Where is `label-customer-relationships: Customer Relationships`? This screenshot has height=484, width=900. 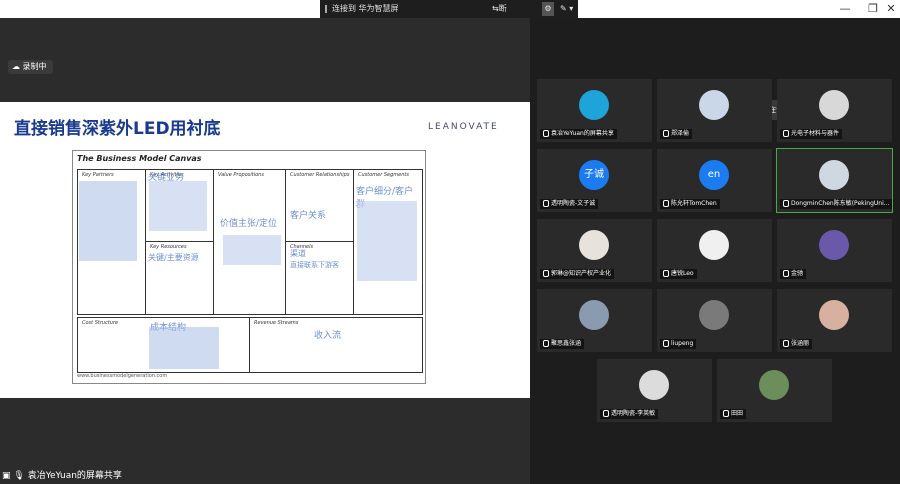 label-customer-relationships: Customer Relationships is located at coordinates (320, 175).